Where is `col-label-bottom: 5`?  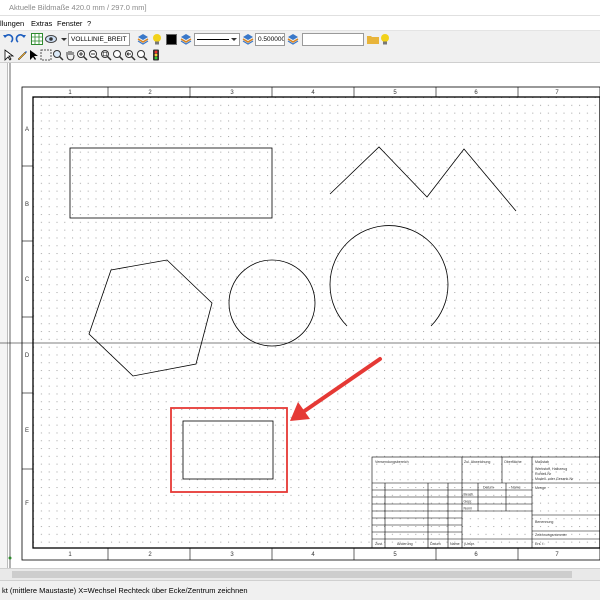
col-label-bottom: 5 is located at coordinates (395, 555).